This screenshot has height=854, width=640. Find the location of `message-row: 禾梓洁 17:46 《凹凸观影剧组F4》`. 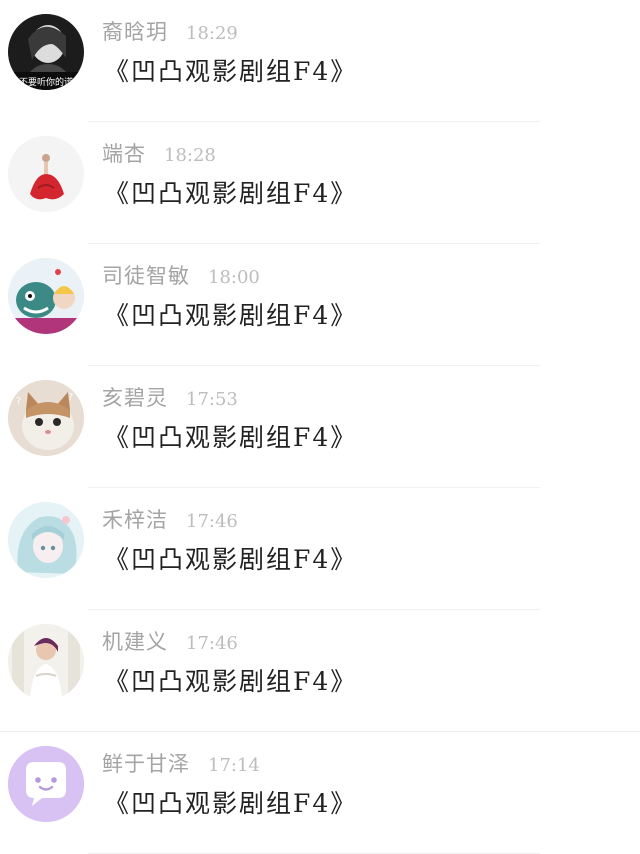

message-row: 禾梓洁 17:46 《凹凸观影剧组F4》 is located at coordinates (320, 549).